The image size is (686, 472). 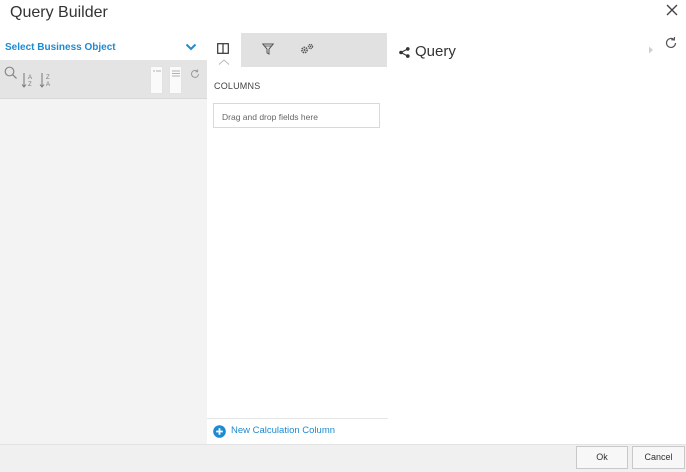 I want to click on fields-toolbar: A Z Z A, so click(x=103, y=79).